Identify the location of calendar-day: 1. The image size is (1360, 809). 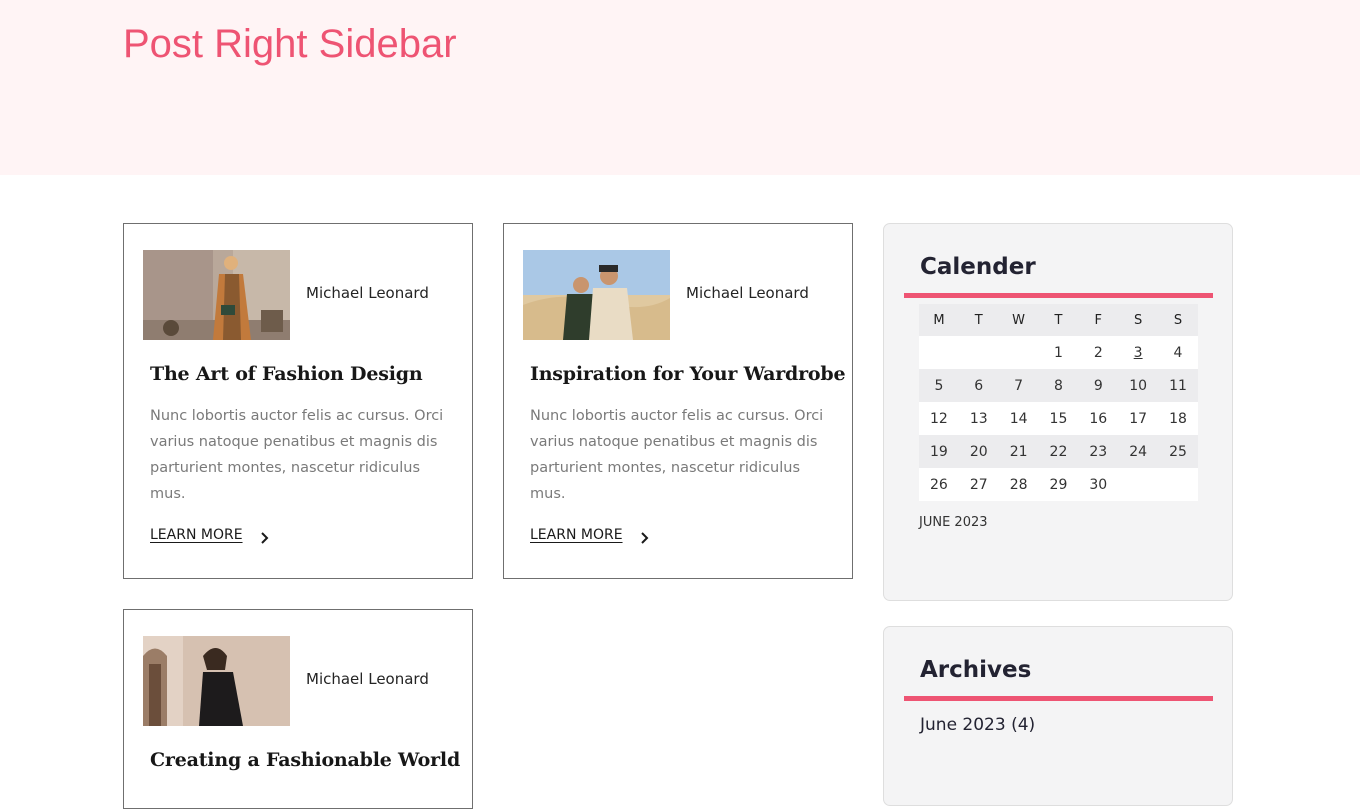
(1058, 352).